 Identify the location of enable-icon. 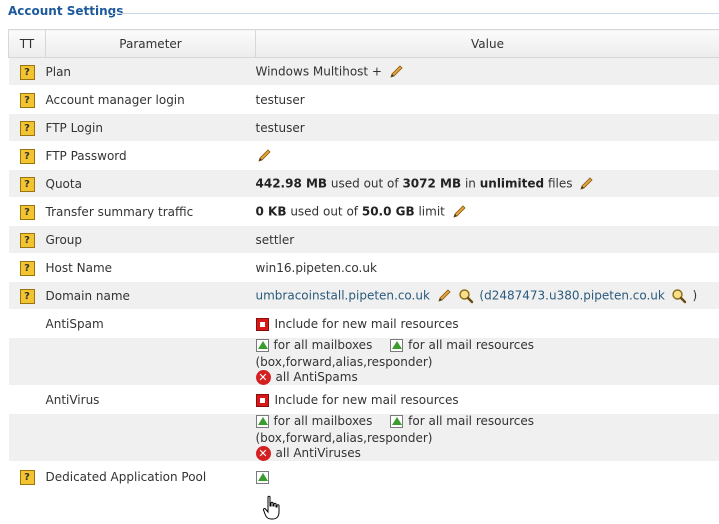
(262, 477).